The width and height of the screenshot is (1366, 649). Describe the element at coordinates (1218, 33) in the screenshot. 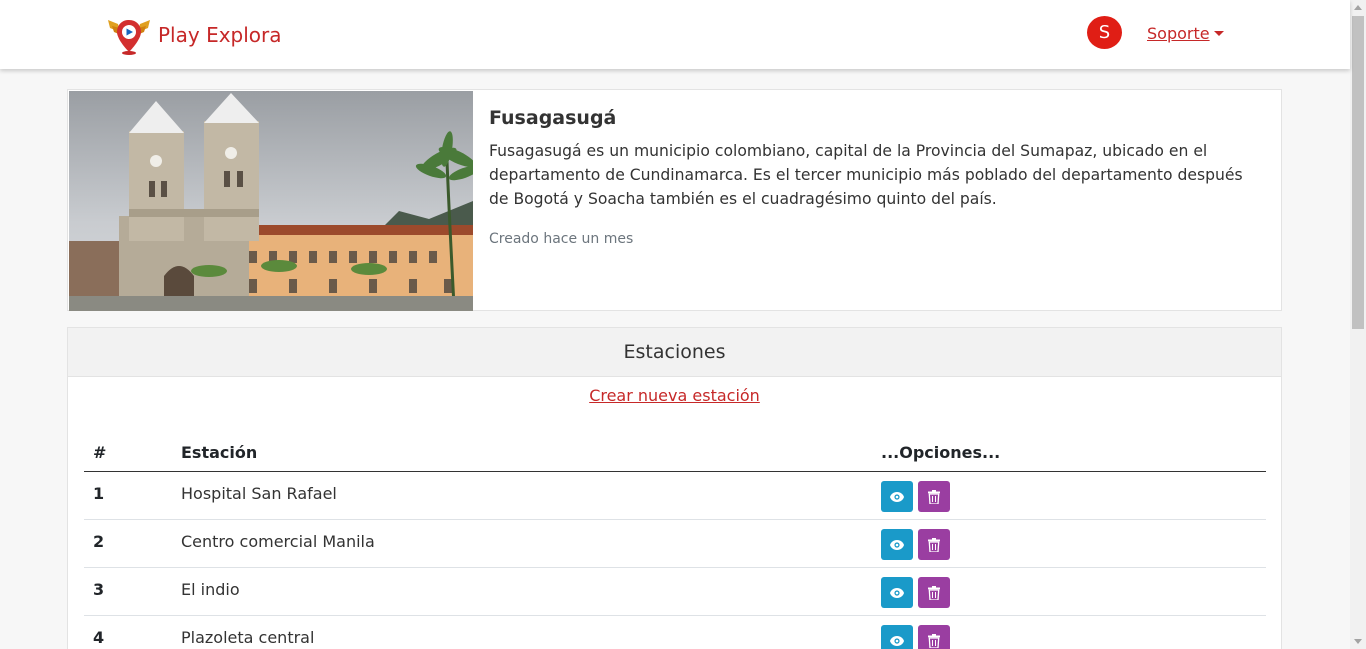

I see `caret-down-icon` at that location.